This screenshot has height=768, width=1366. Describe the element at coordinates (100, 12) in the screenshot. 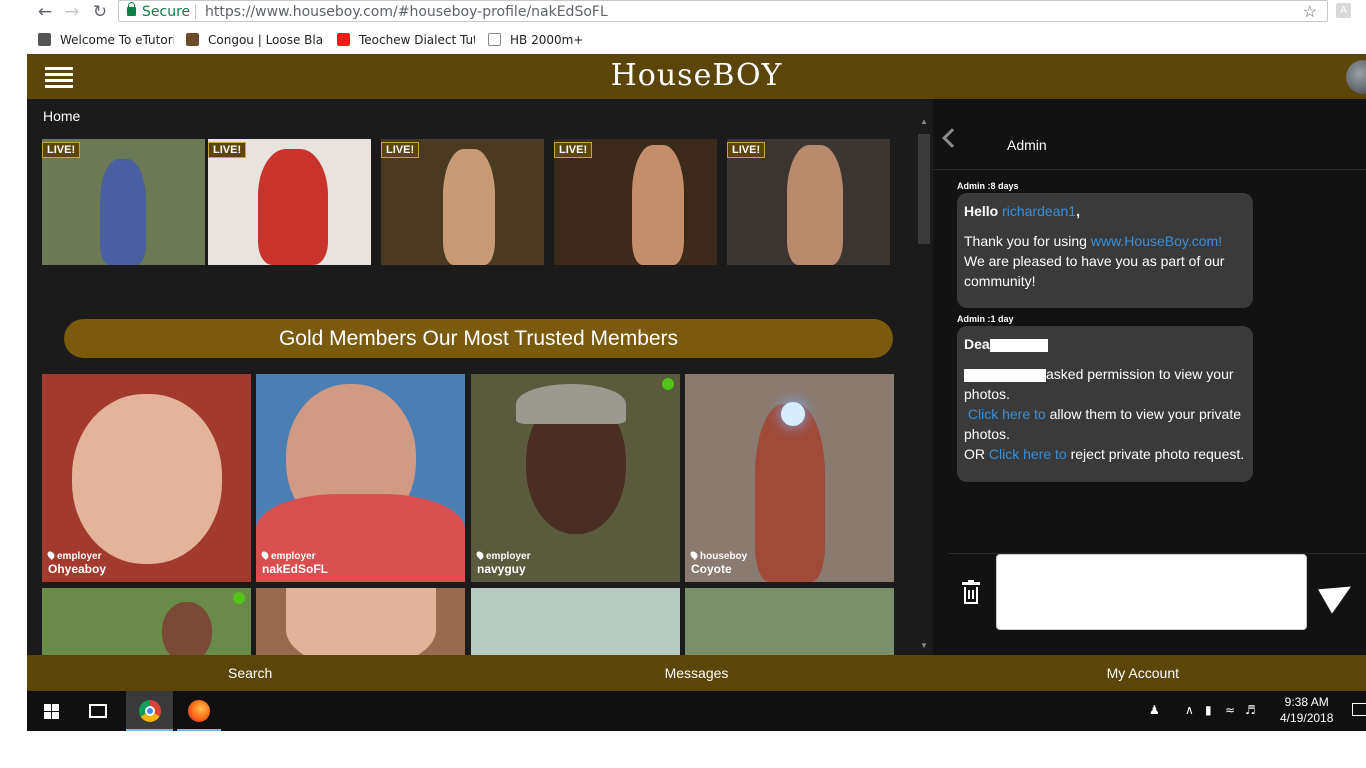

I see `reload-icon: ↻` at that location.